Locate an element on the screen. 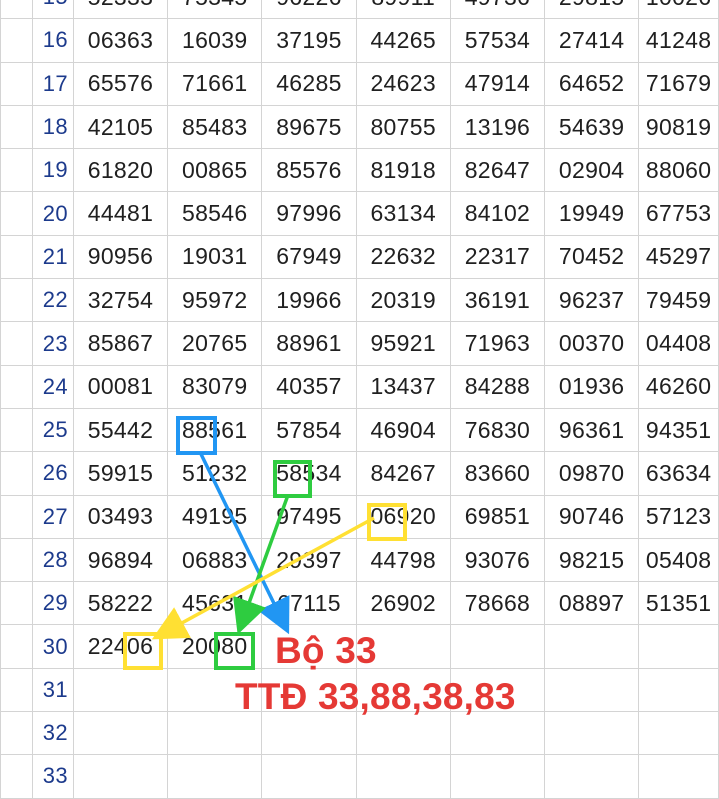 This screenshot has height=799, width=719. table-cell: 20080 is located at coordinates (215, 646).